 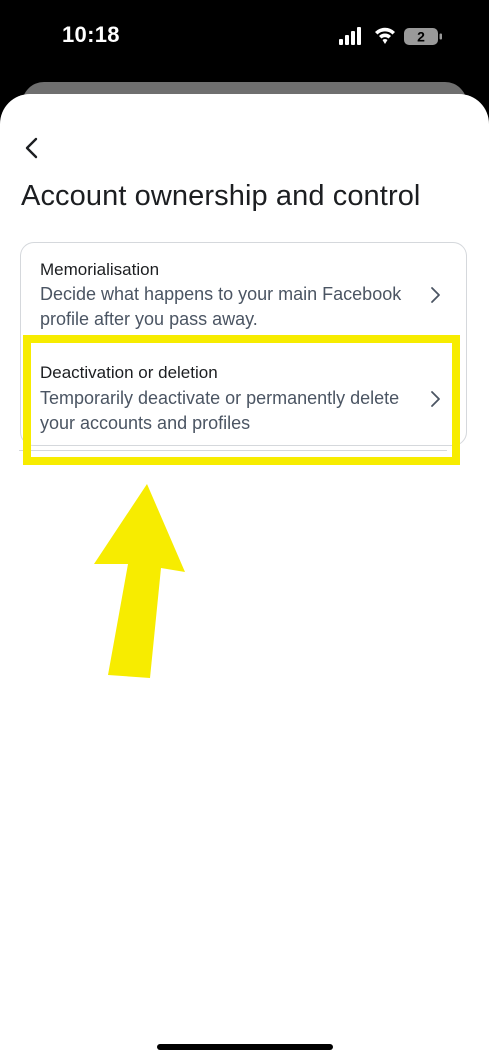 I want to click on chevron-left-icon, so click(x=31, y=148).